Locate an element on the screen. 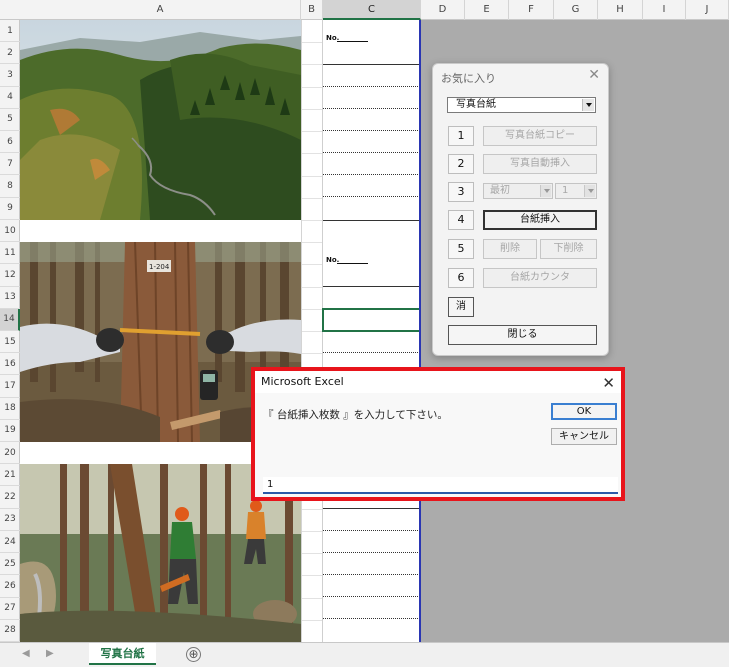  row-header-27: 27 is located at coordinates (10, 609).